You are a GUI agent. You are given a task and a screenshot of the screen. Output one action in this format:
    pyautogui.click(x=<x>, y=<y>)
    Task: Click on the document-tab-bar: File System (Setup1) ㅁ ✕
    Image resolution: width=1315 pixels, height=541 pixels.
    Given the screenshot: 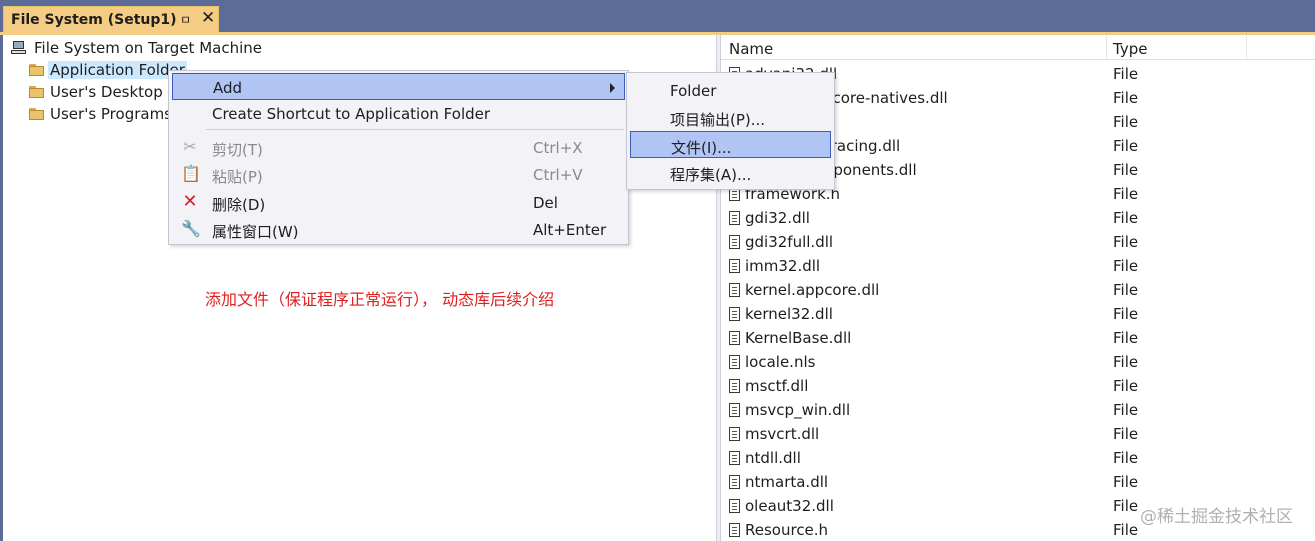 What is the action you would take?
    pyautogui.click(x=657, y=16)
    